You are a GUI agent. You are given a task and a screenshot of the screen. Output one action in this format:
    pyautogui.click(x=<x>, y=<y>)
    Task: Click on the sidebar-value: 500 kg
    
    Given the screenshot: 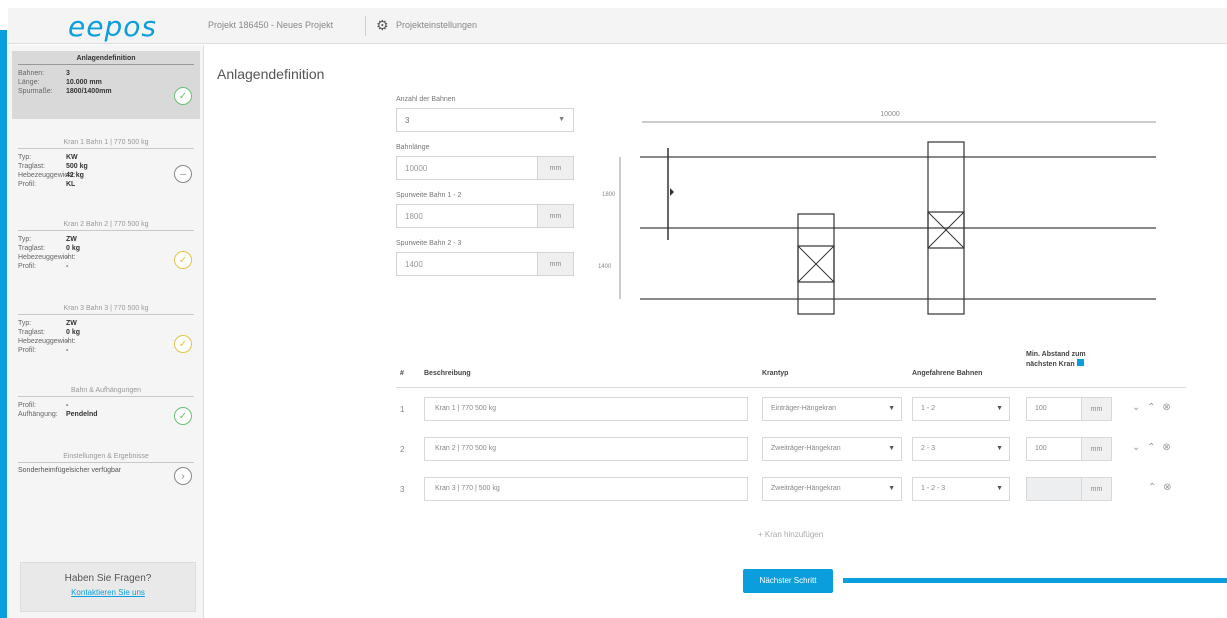 What is the action you would take?
    pyautogui.click(x=77, y=166)
    